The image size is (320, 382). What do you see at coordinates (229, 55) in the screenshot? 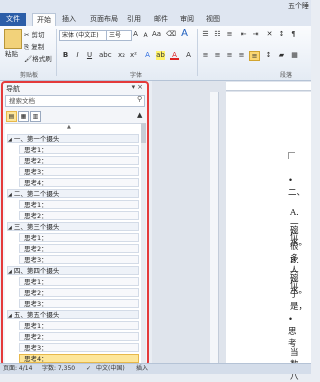
I see `align-right-icon: ≡` at bounding box center [229, 55].